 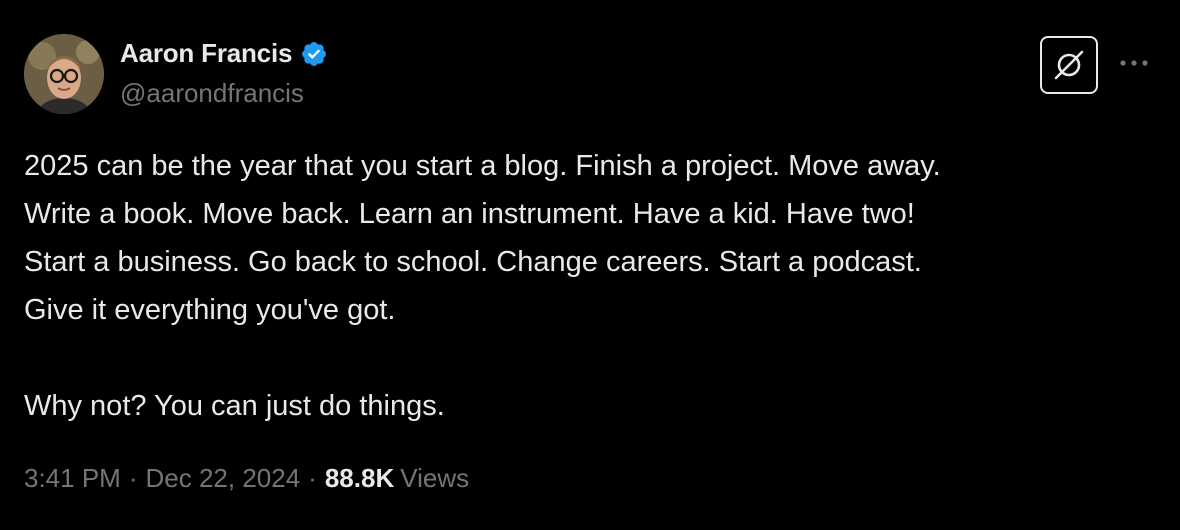 I want to click on tweet-text-line: Give it everything you've got., so click(x=210, y=310).